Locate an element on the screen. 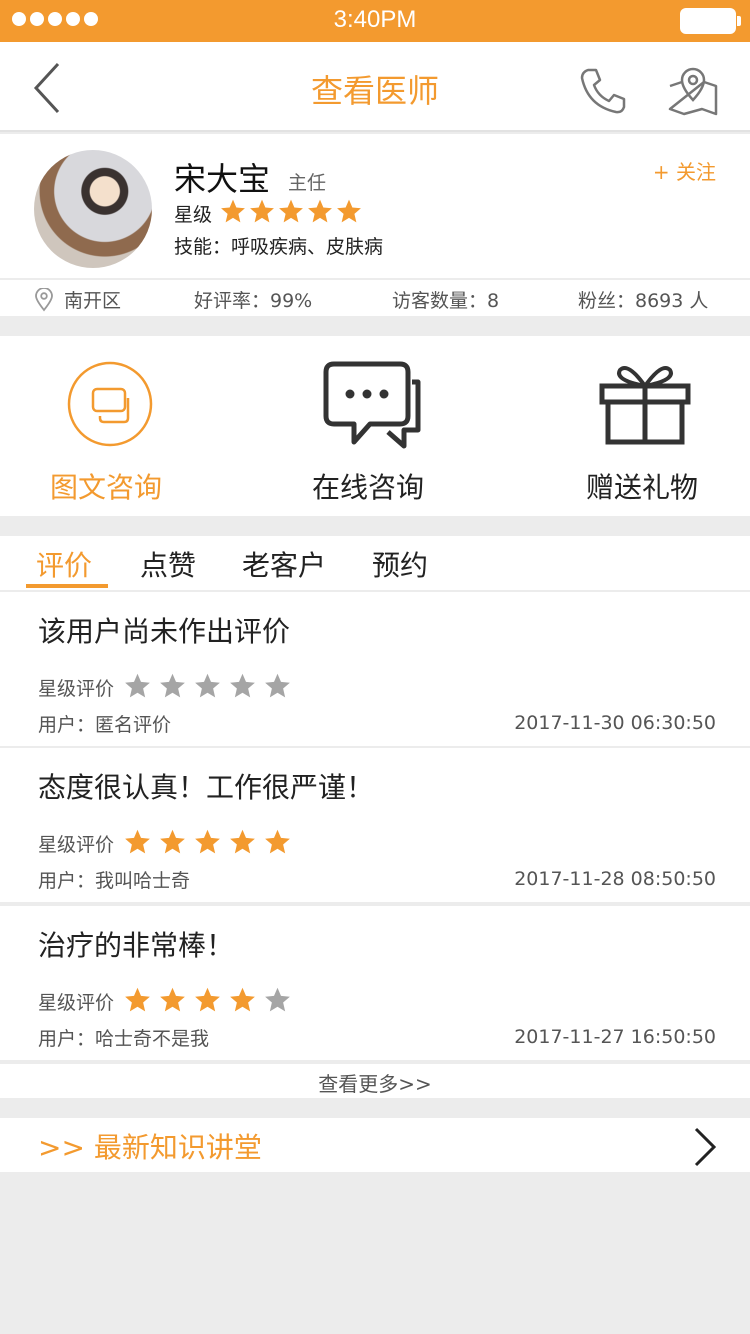 The height and width of the screenshot is (1334, 750). service-label-online-consult: 在线咨询 is located at coordinates (368, 486).